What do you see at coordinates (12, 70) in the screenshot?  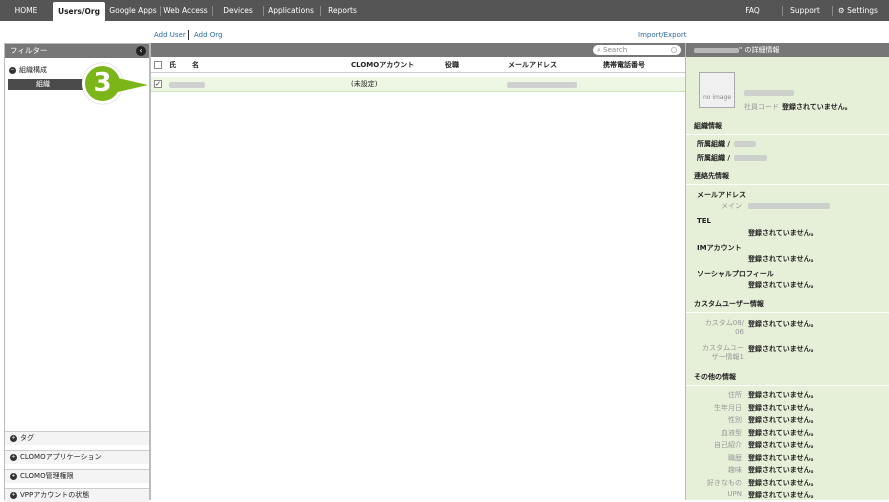 I see `collapse-icon: −` at bounding box center [12, 70].